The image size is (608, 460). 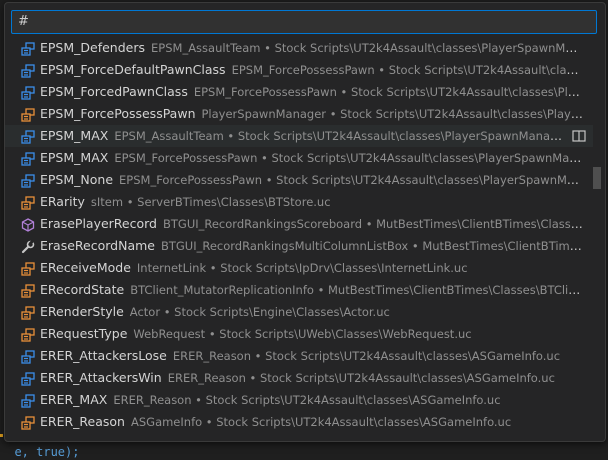 I want to click on editor-gutter-marker, so click(x=1, y=435).